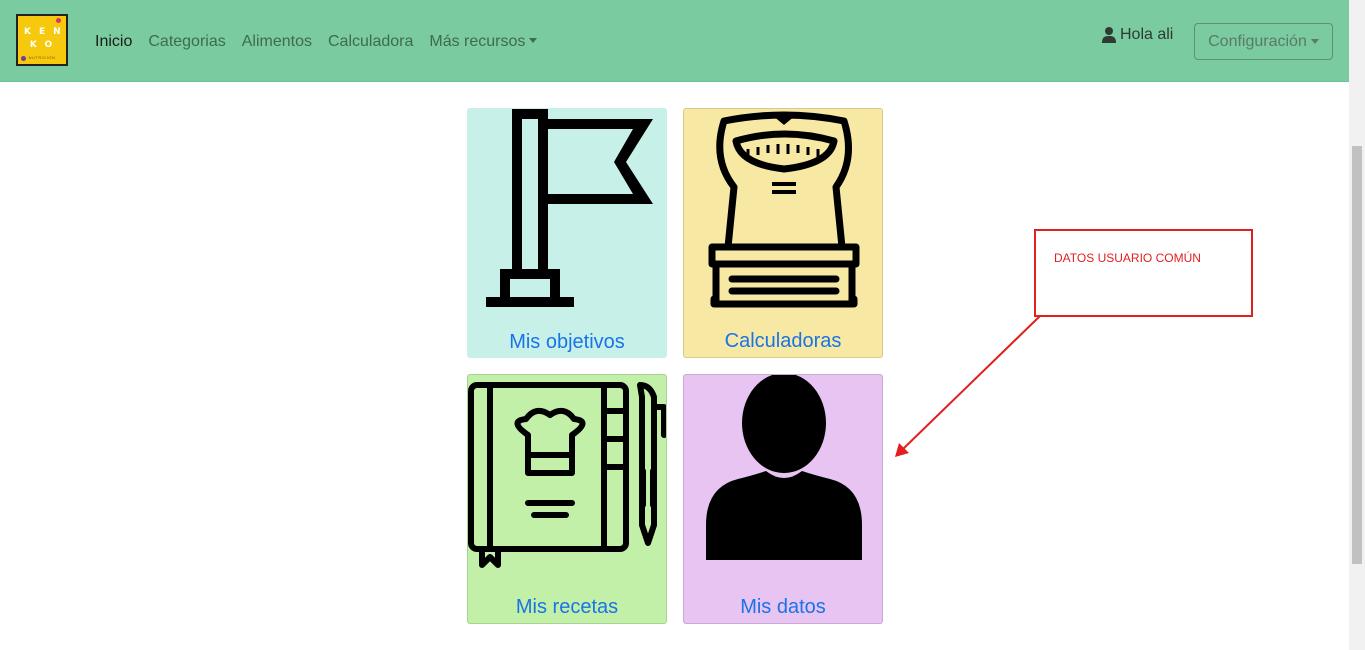 The image size is (1365, 650). What do you see at coordinates (1357, 355) in the screenshot?
I see `scrollbar-thumb` at bounding box center [1357, 355].